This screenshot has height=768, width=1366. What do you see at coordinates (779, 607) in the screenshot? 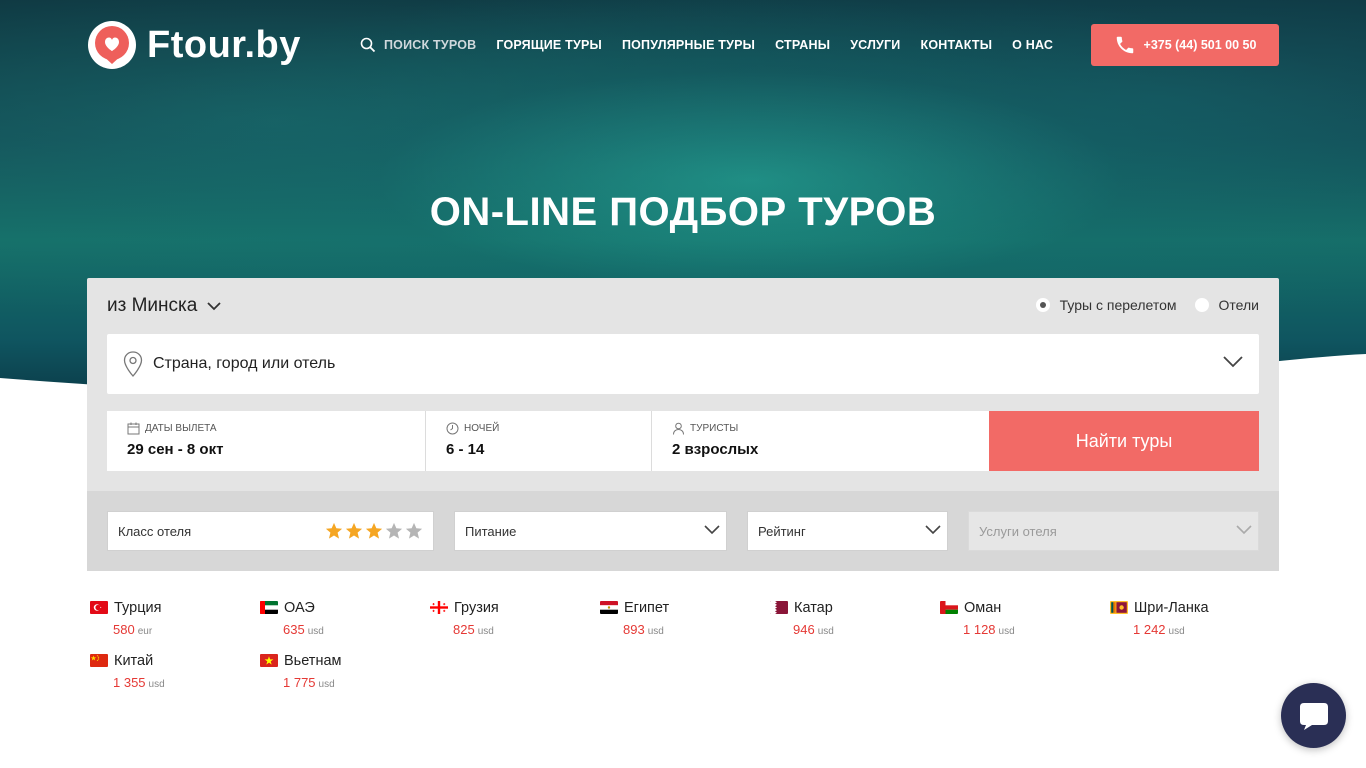
I see `flag-qatar-icon` at bounding box center [779, 607].